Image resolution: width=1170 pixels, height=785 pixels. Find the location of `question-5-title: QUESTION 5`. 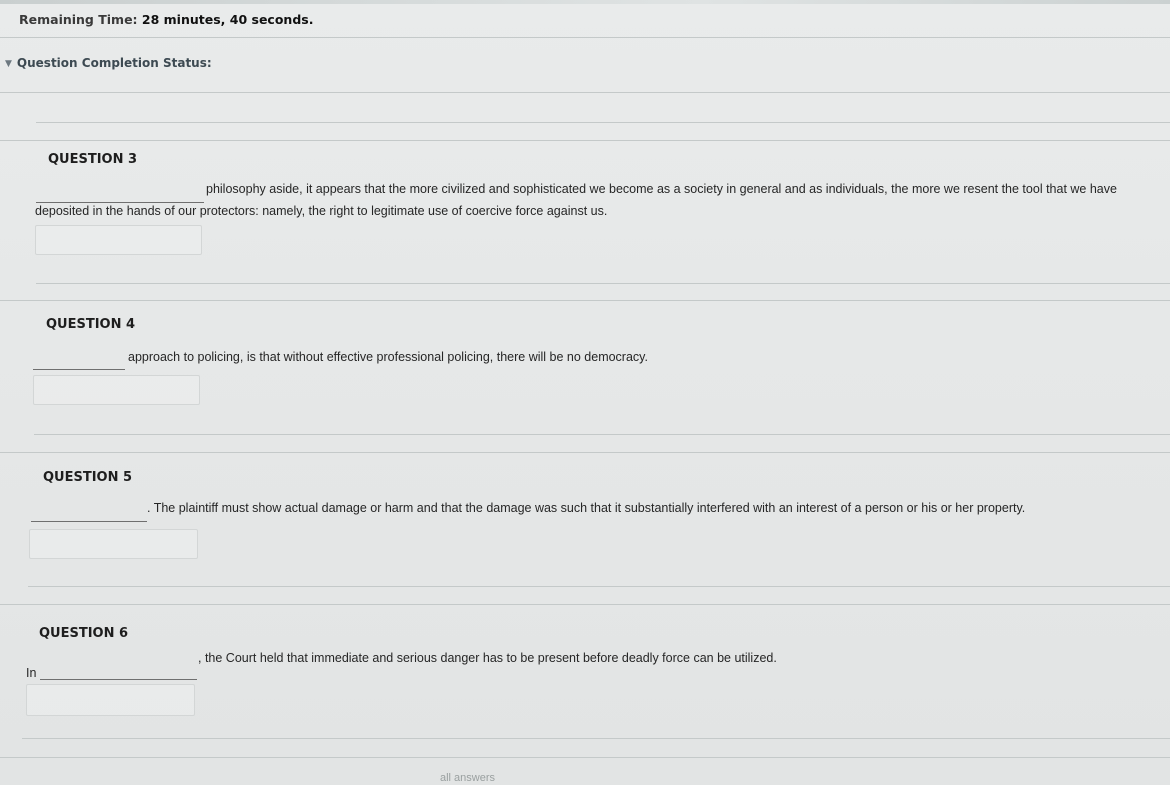

question-5-title: QUESTION 5 is located at coordinates (88, 477).